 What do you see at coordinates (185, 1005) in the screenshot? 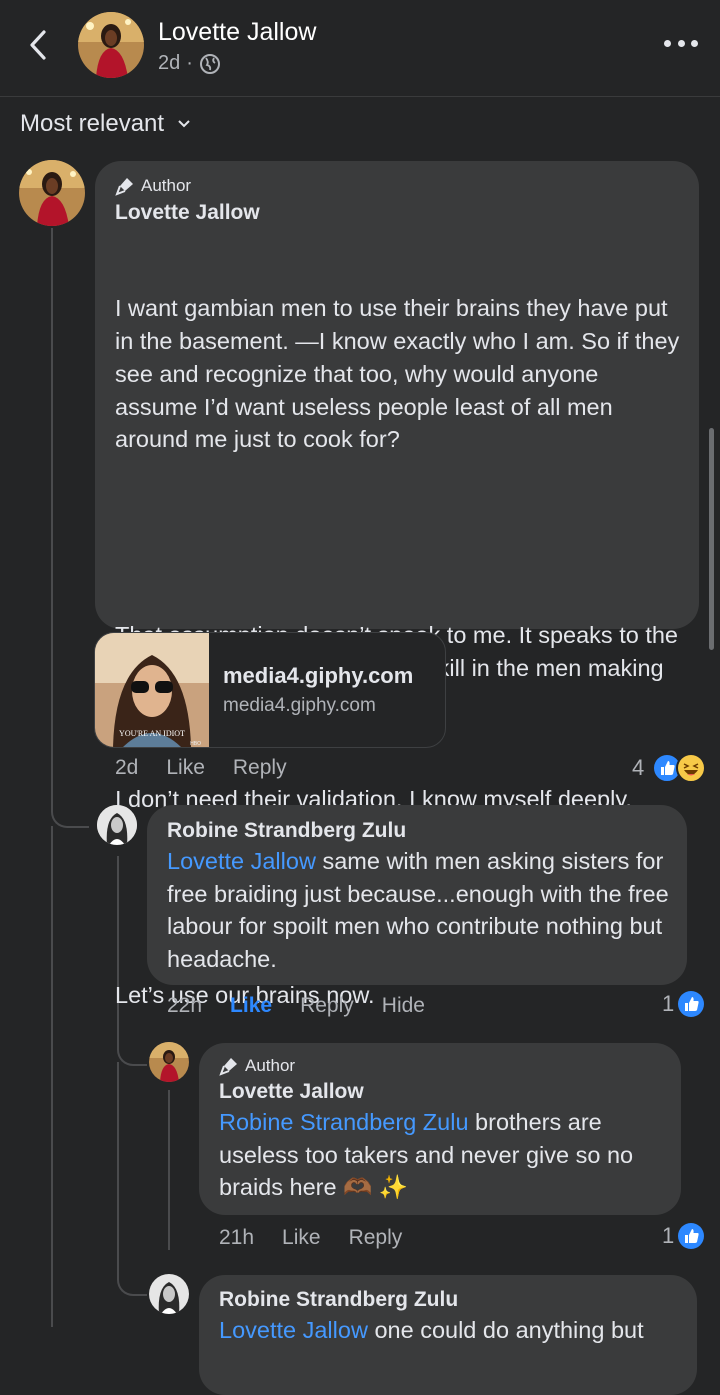
I see `comment-time: 22h` at bounding box center [185, 1005].